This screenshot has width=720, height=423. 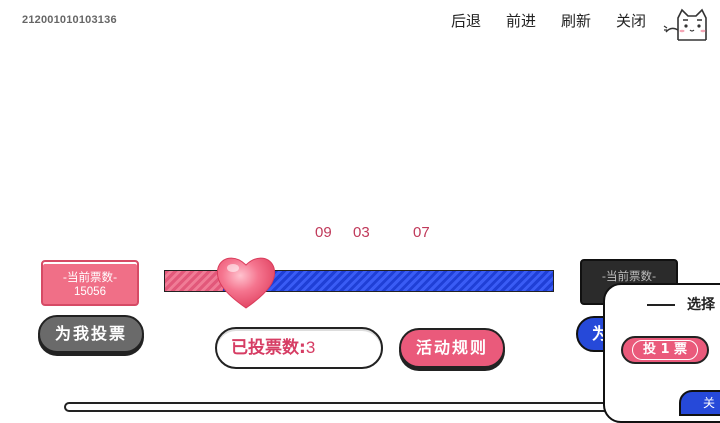 What do you see at coordinates (323, 232) in the screenshot?
I see `countdown-days: 09` at bounding box center [323, 232].